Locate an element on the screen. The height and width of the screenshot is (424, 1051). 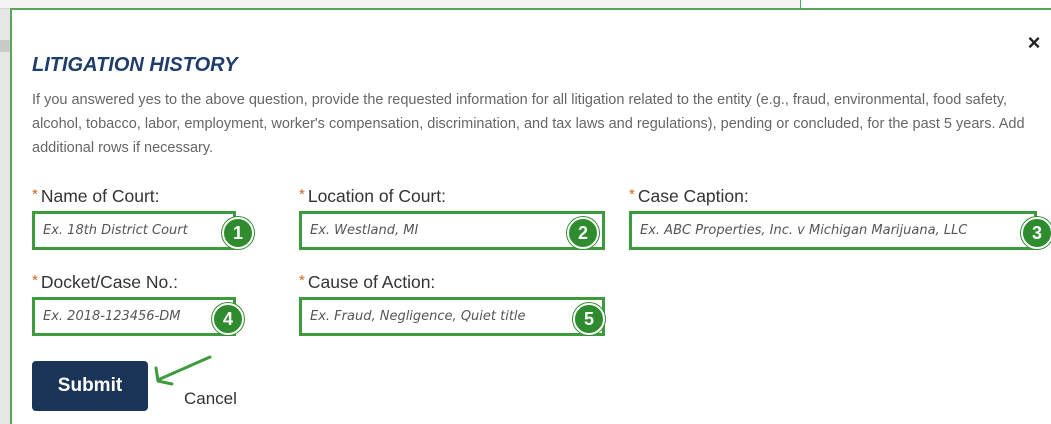
docket-case-no-field is located at coordinates (134, 316).